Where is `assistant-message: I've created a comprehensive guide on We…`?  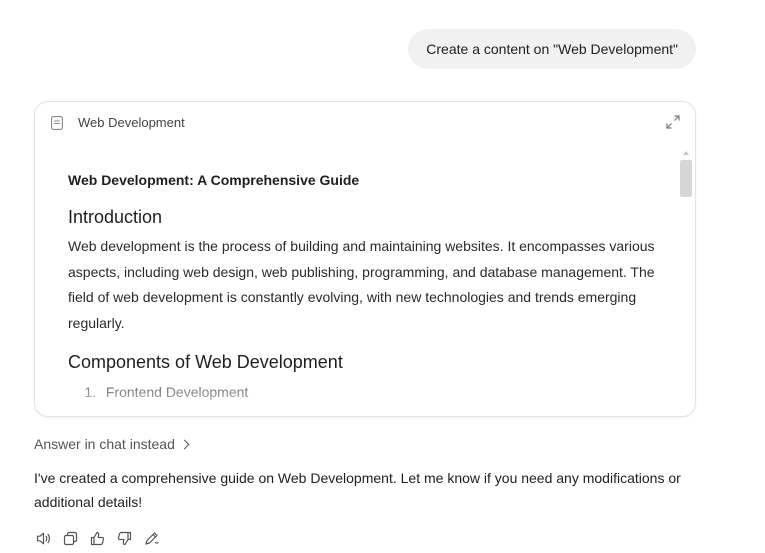 assistant-message: I've created a comprehensive guide on We… is located at coordinates (357, 490).